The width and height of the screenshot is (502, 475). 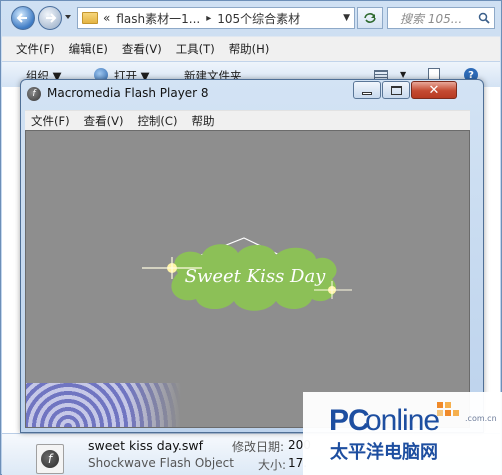 What do you see at coordinates (216, 18) in the screenshot?
I see `address-bar: « flash素材一1... ▸ 105个综合素材 ▼` at bounding box center [216, 18].